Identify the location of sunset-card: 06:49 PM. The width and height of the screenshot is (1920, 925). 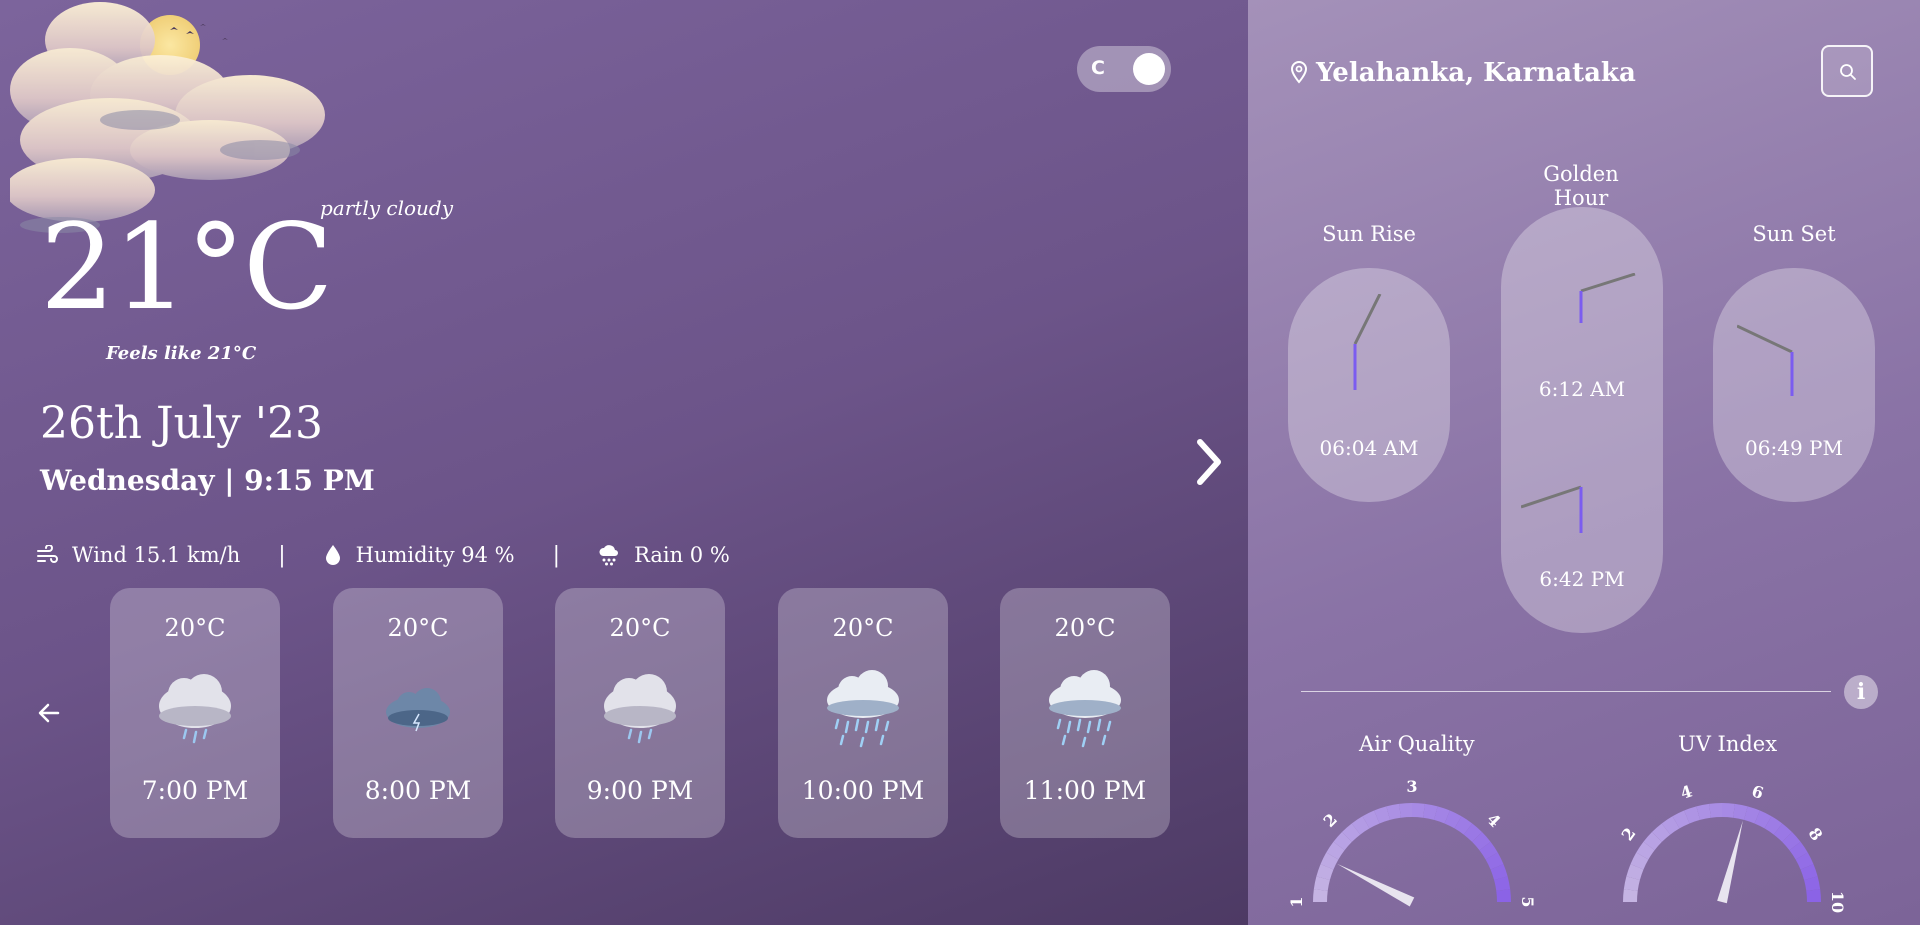
(1794, 385).